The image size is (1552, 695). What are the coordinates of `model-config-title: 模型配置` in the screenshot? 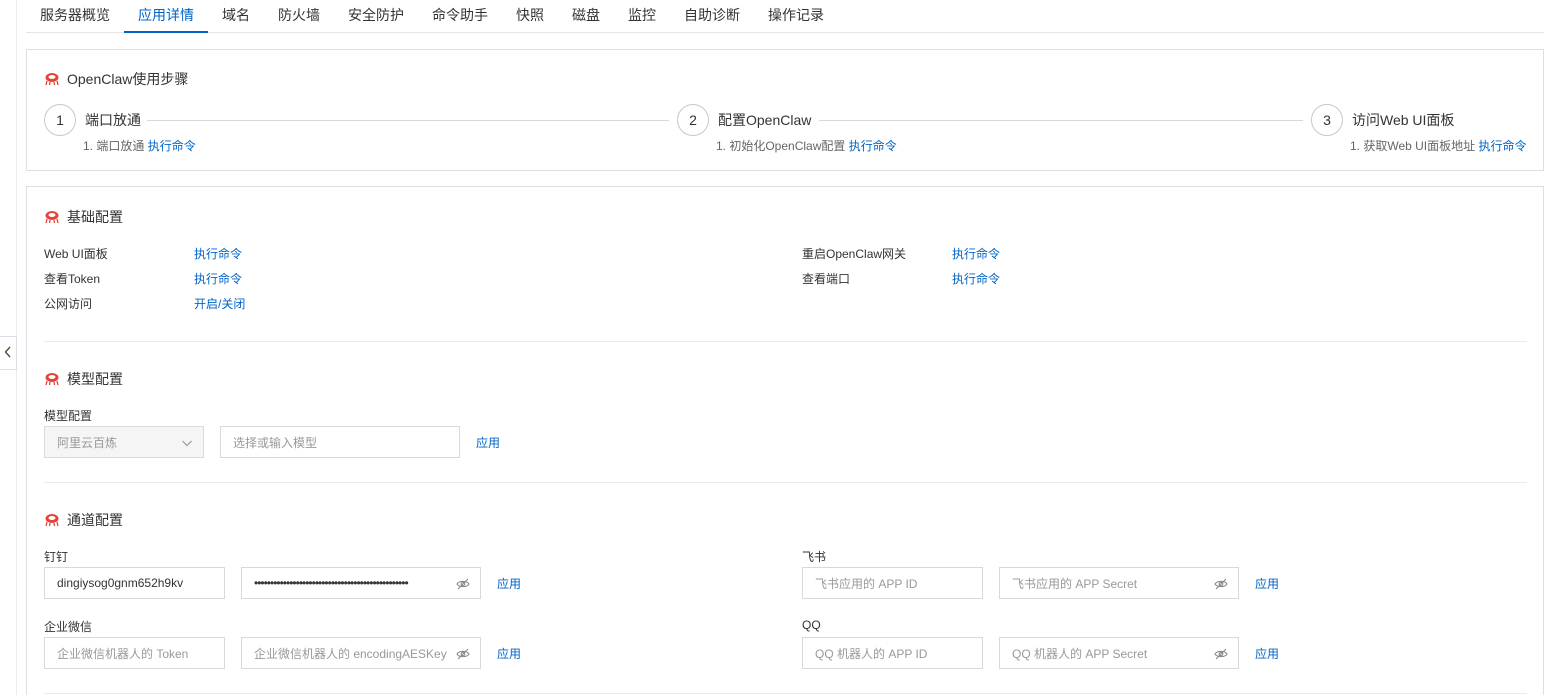 It's located at (83, 379).